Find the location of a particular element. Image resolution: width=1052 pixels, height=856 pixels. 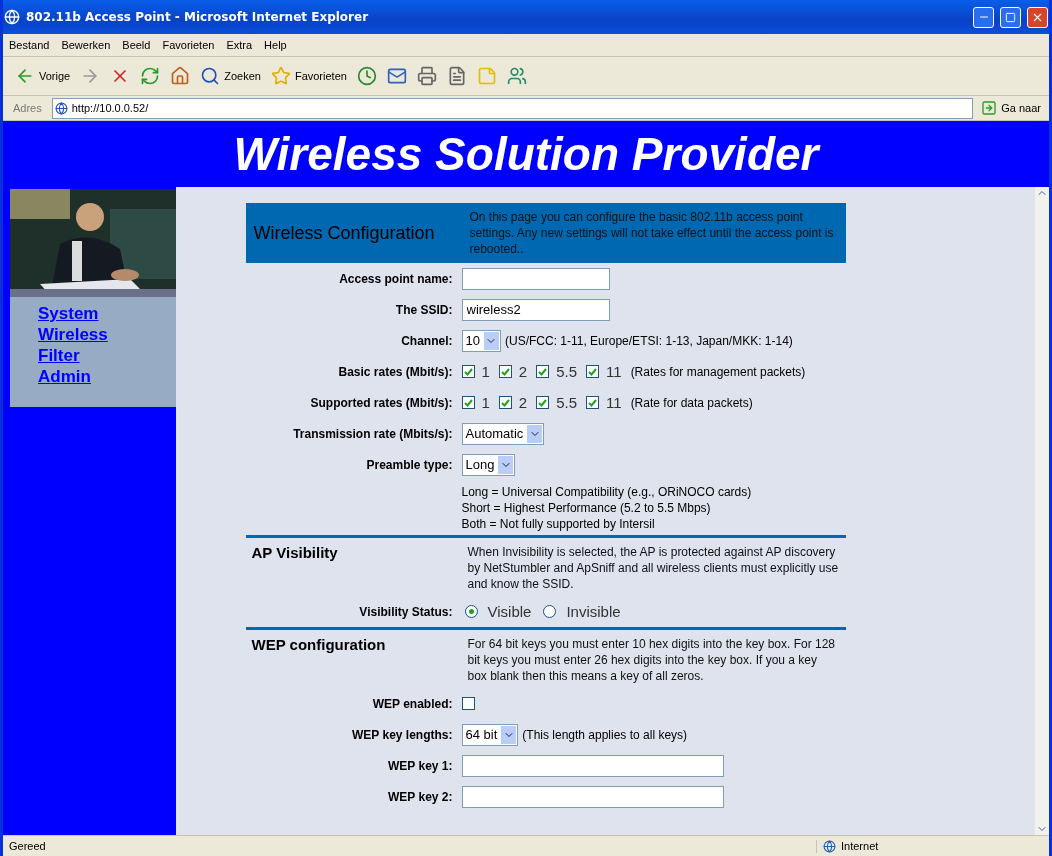

option-label: Invisible is located at coordinates (593, 611).